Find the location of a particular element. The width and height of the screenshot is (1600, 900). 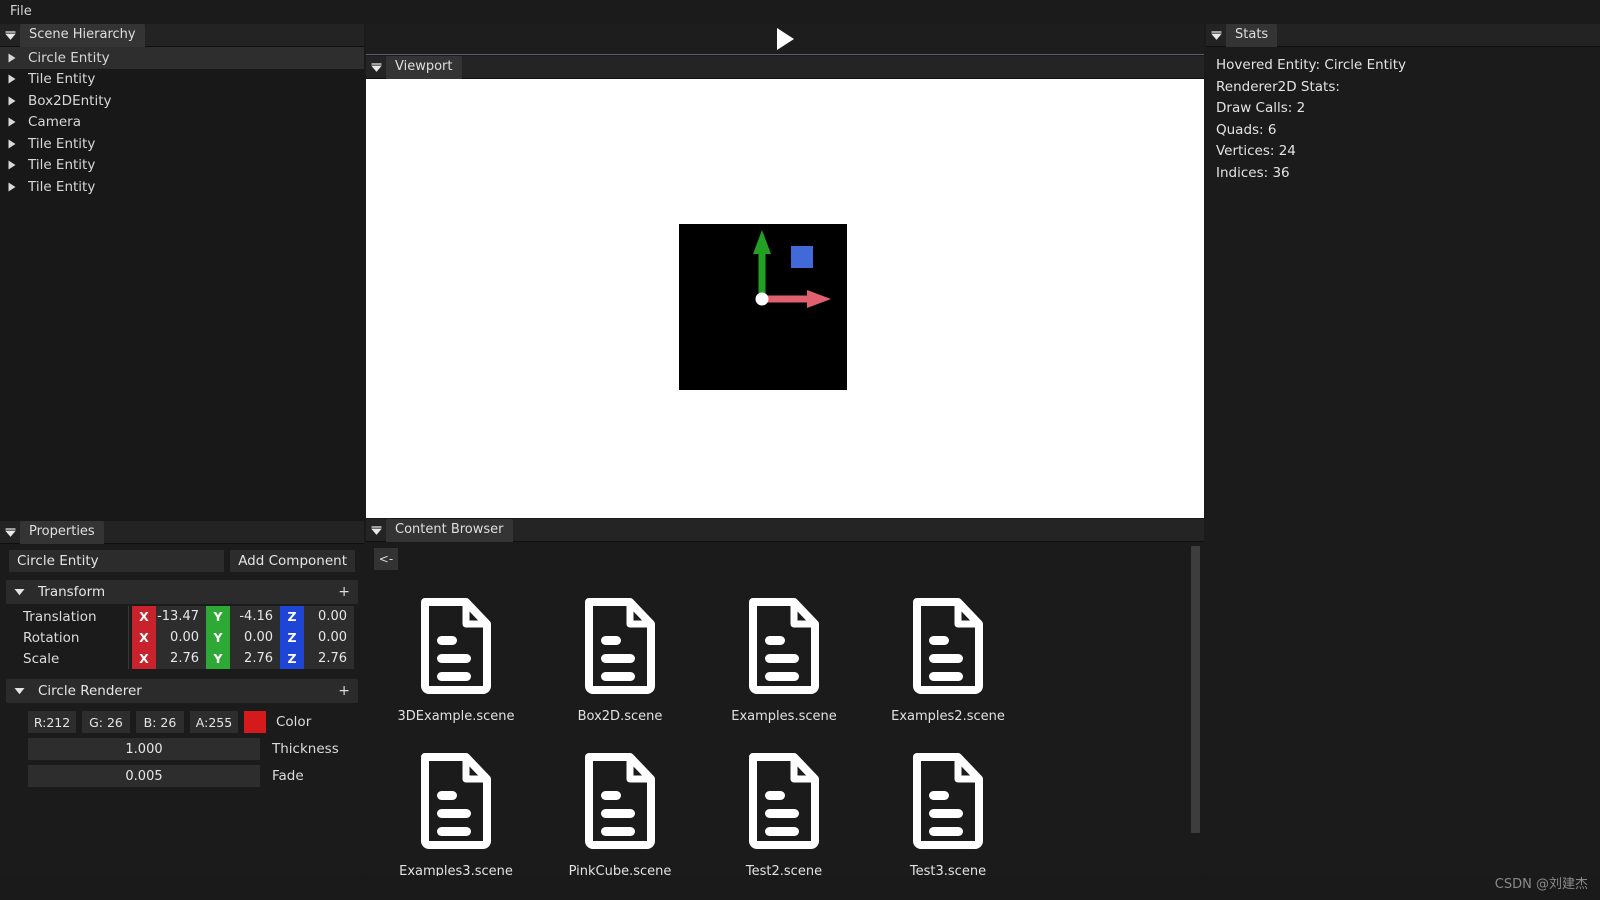

axis-value-x: 2.76 is located at coordinates (181, 658).